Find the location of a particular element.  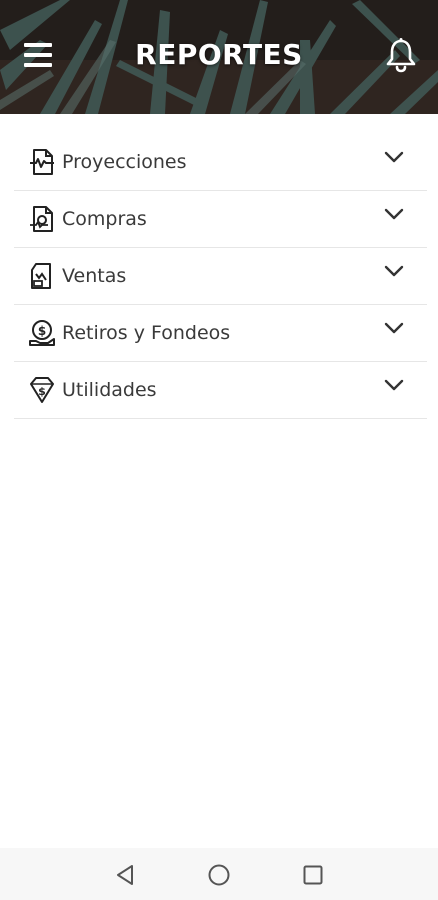

back-triangle-icon is located at coordinates (125, 875).